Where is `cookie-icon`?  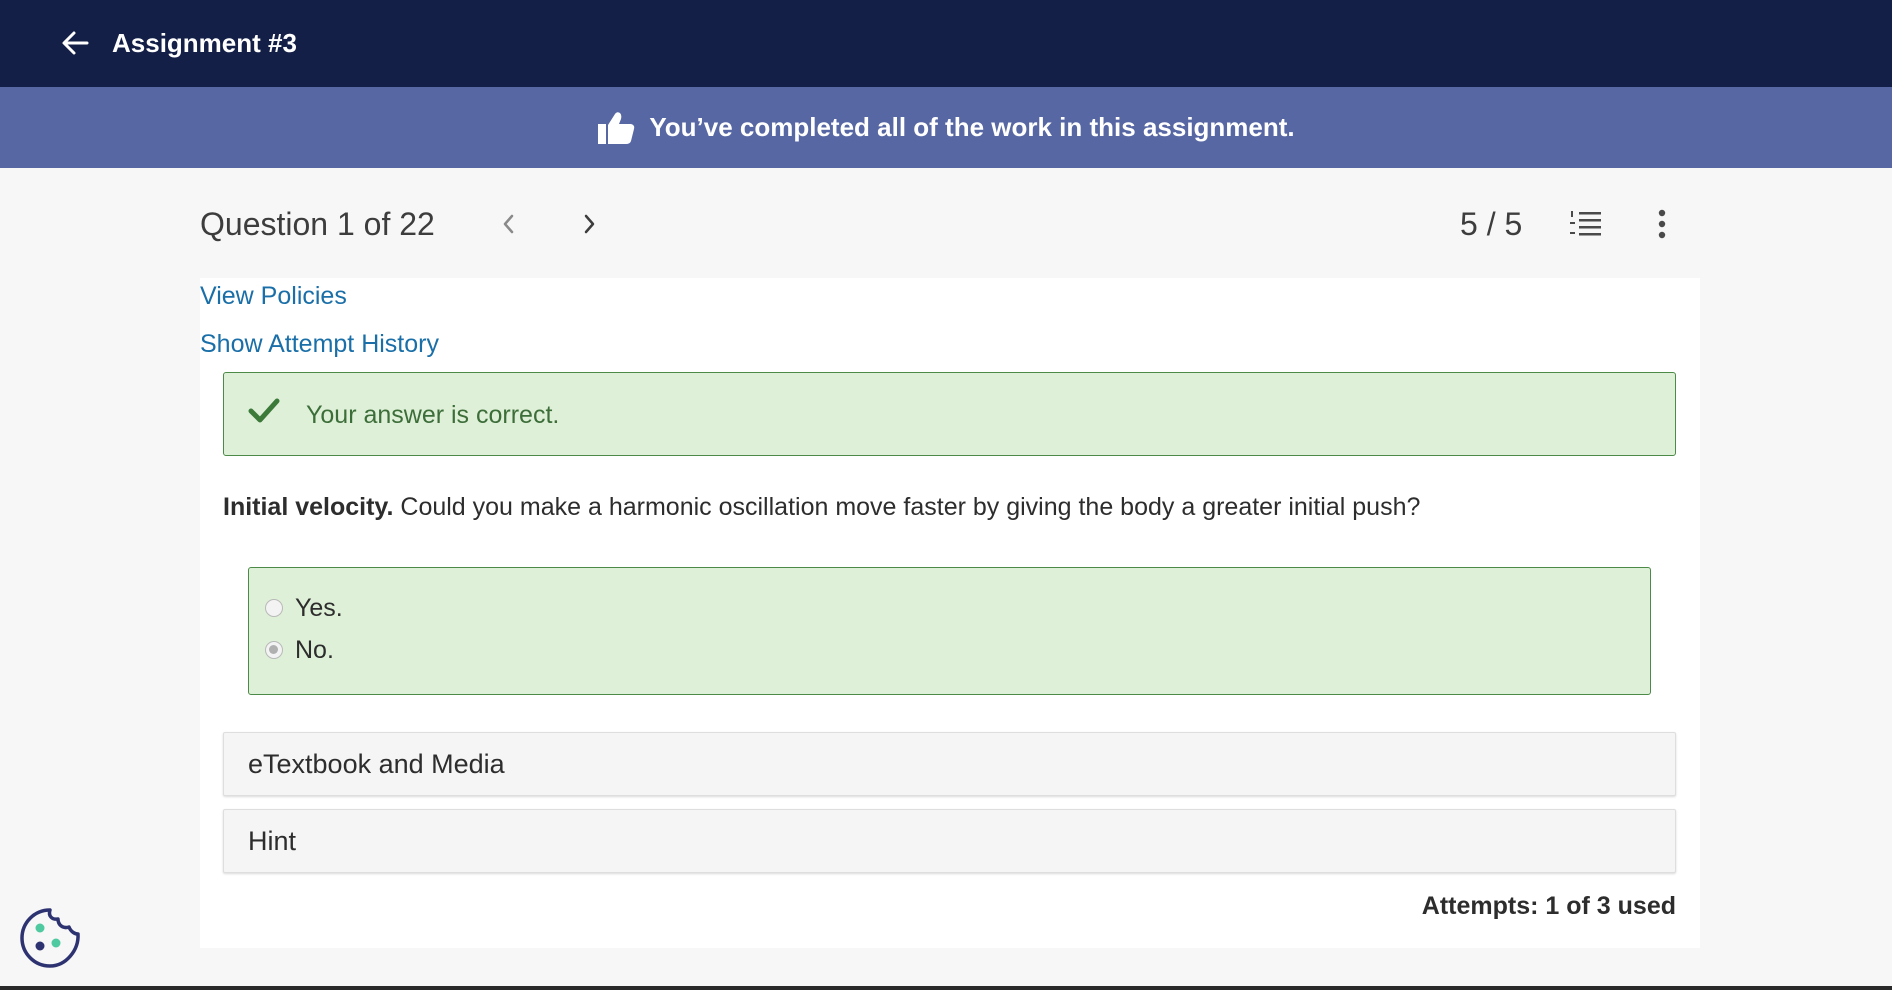
cookie-icon is located at coordinates (50, 938).